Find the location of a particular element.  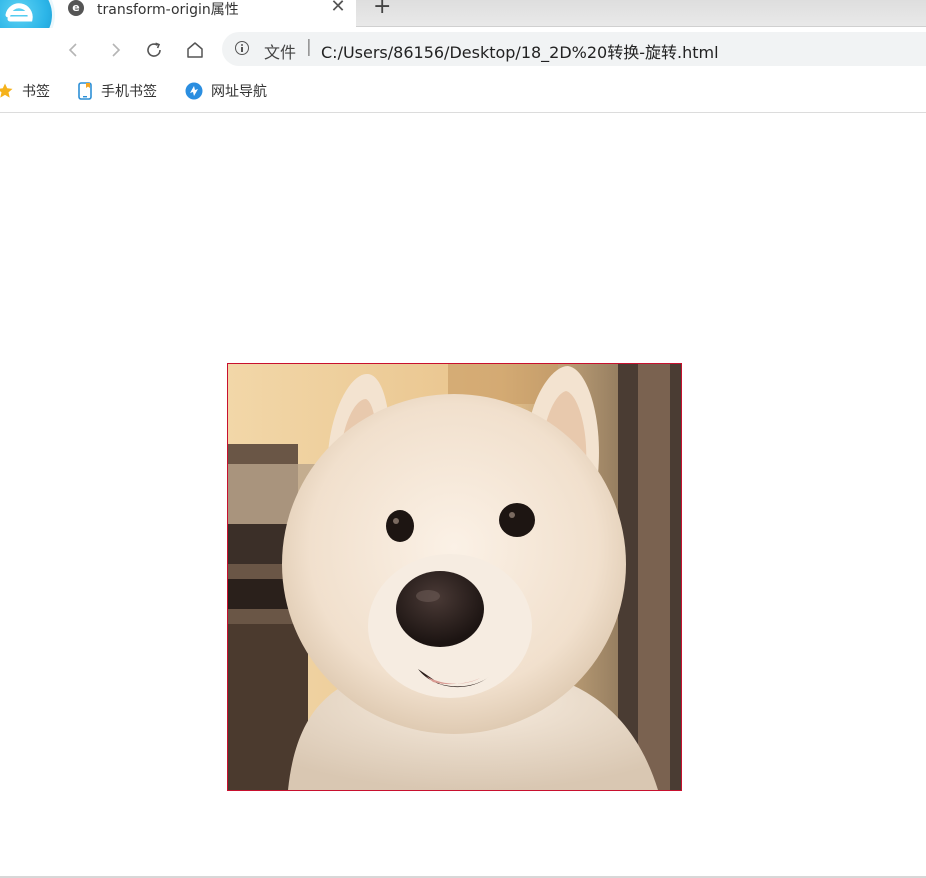

forward-arrow-icon is located at coordinates (116, 50).